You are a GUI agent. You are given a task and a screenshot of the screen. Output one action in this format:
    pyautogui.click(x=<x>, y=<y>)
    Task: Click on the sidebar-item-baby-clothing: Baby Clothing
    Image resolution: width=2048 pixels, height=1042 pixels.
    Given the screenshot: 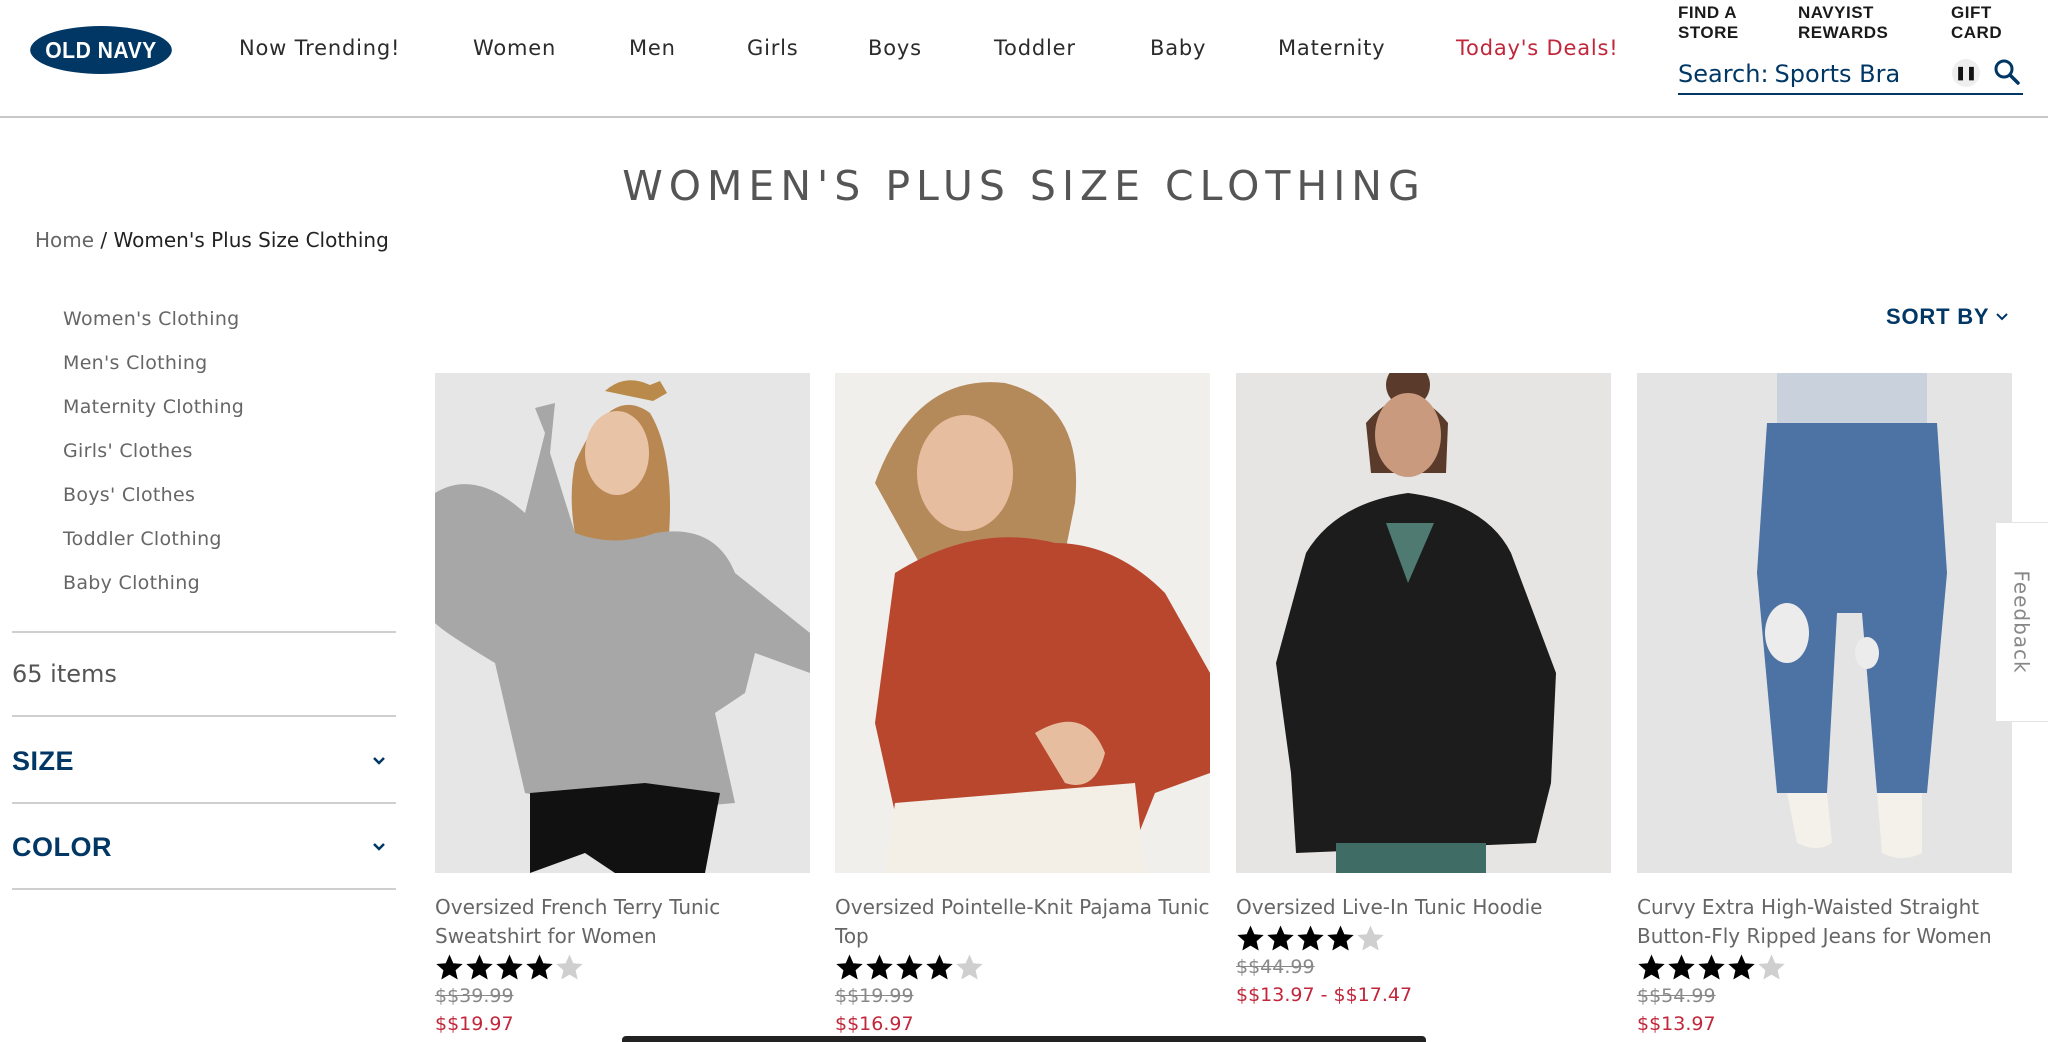 What is the action you would take?
    pyautogui.click(x=153, y=592)
    